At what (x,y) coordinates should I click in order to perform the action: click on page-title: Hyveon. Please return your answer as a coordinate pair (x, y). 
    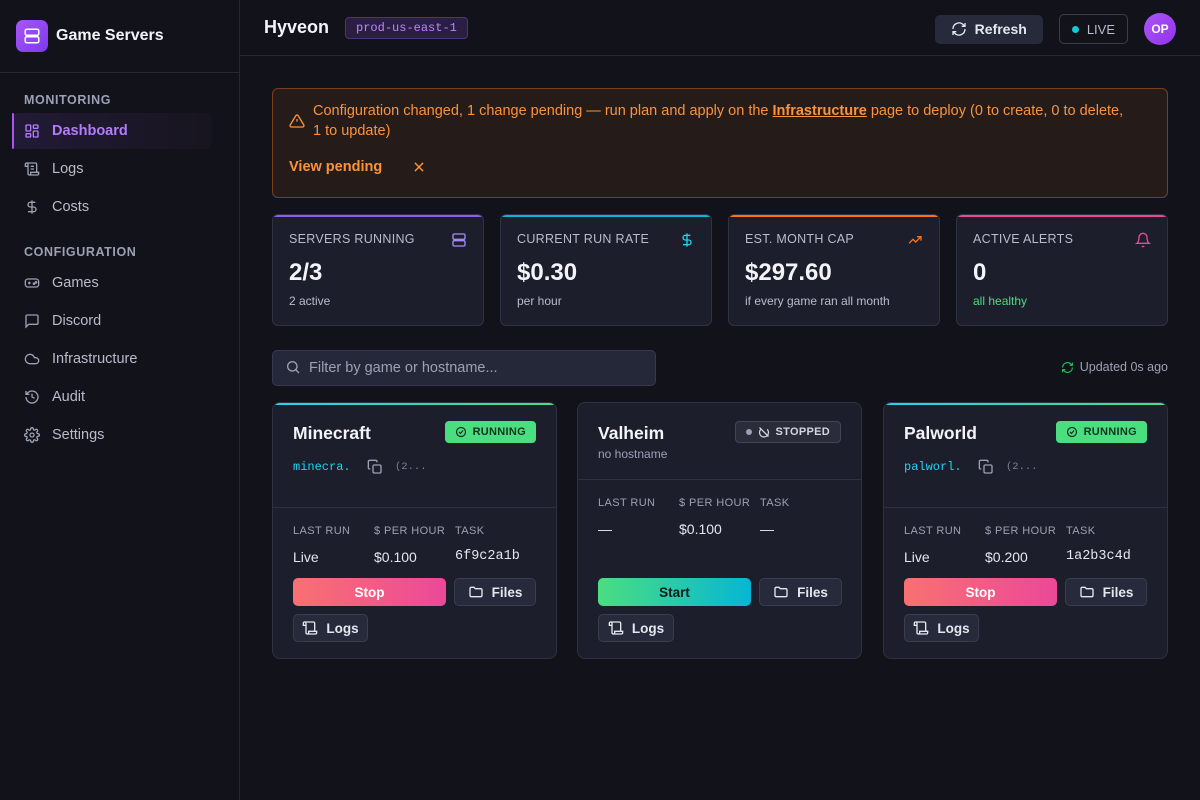
    Looking at the image, I should click on (297, 27).